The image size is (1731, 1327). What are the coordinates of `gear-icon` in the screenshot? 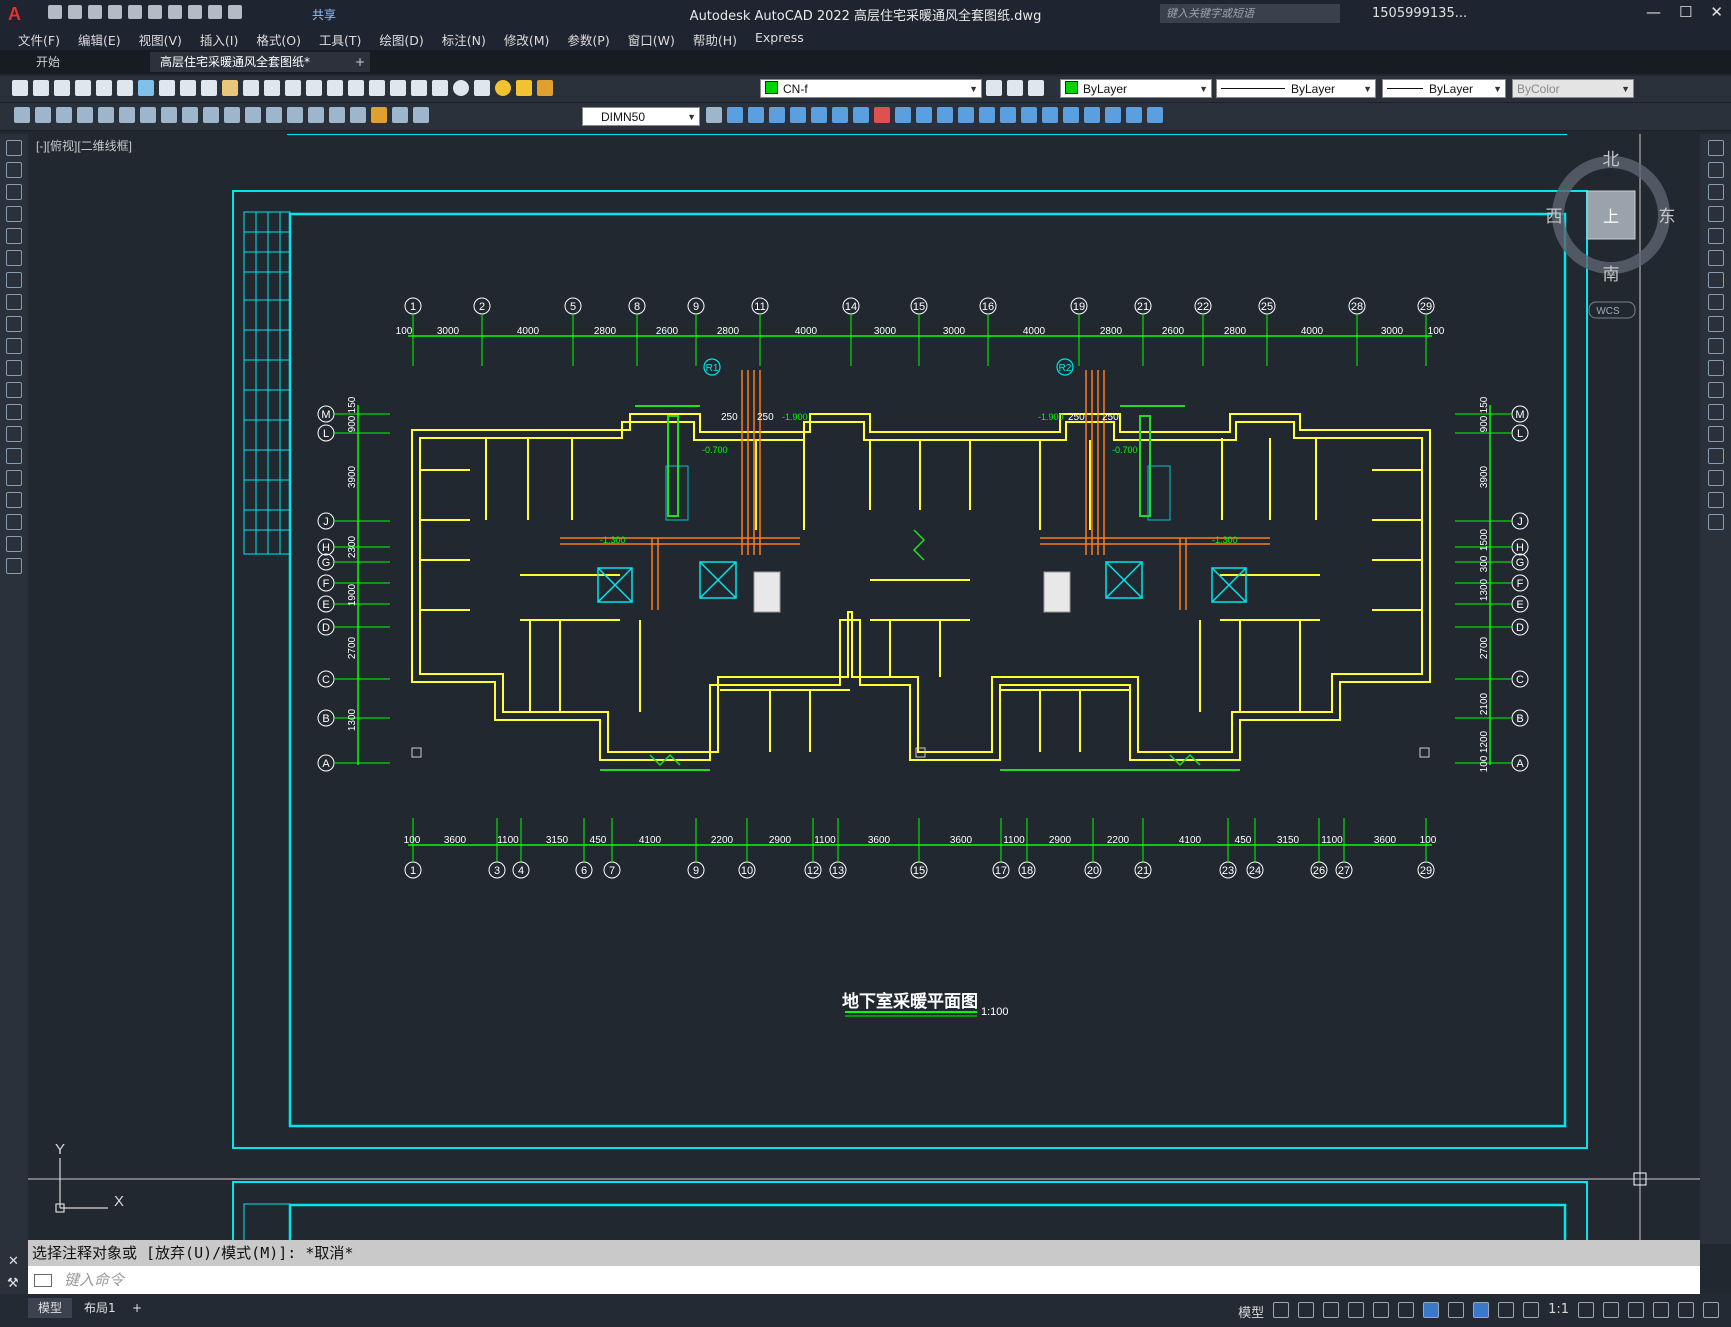 It's located at (1586, 1310).